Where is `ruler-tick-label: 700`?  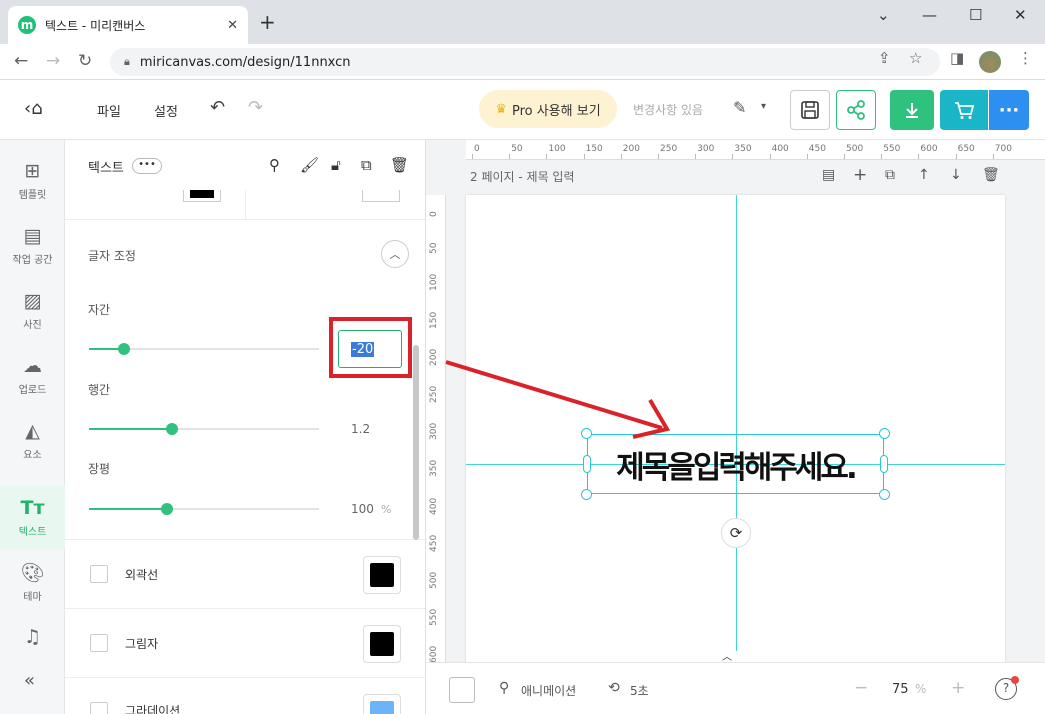
ruler-tick-label: 700 is located at coordinates (1003, 149).